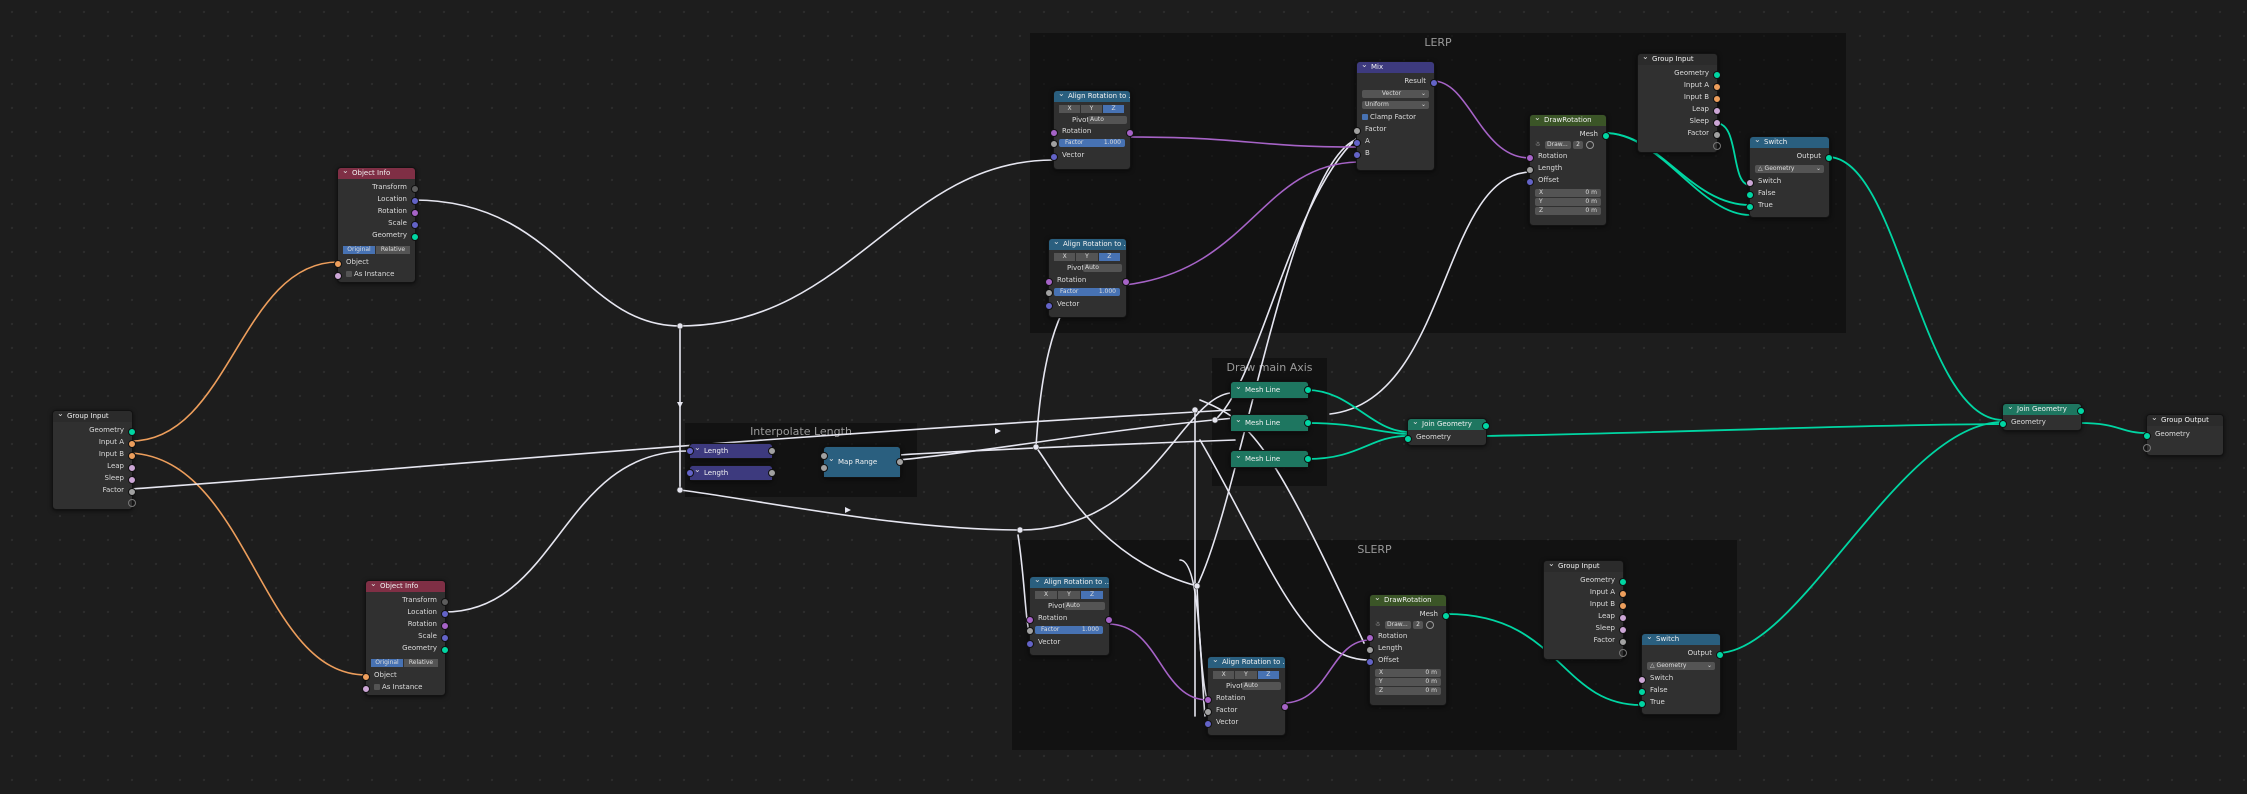 The width and height of the screenshot is (2247, 794). What do you see at coordinates (731, 451) in the screenshot?
I see `length-header: Length` at bounding box center [731, 451].